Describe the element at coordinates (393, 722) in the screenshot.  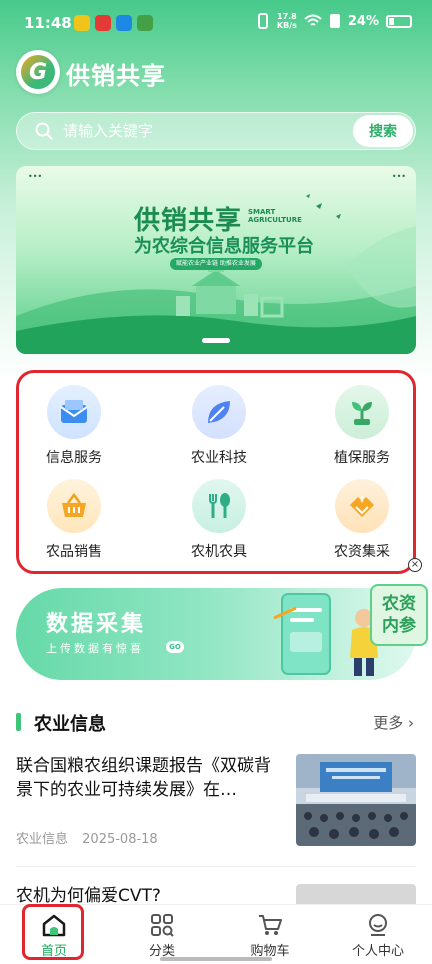
I see `more-link: 更多 ›` at that location.